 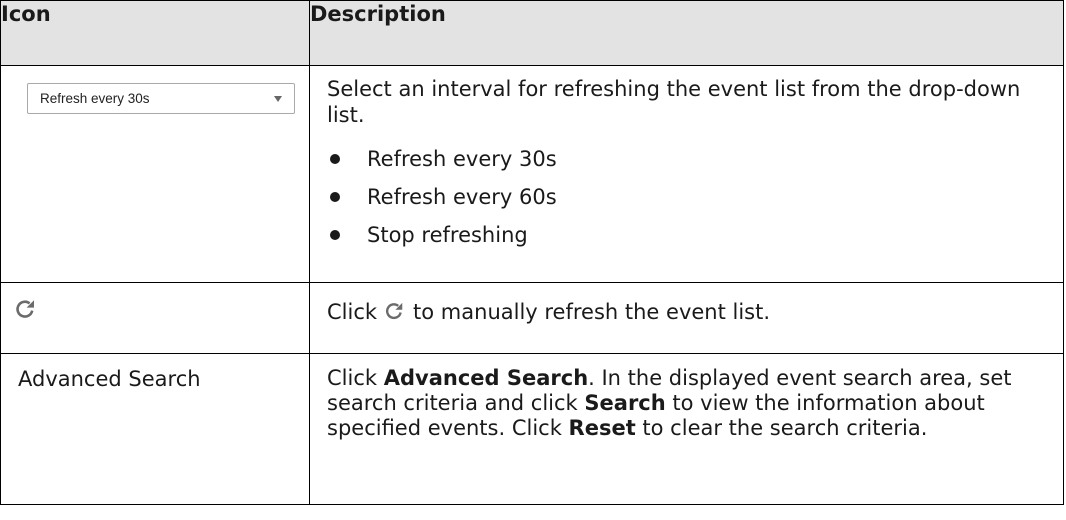 What do you see at coordinates (602, 428) in the screenshot?
I see `desc-bold-reset: Reset` at bounding box center [602, 428].